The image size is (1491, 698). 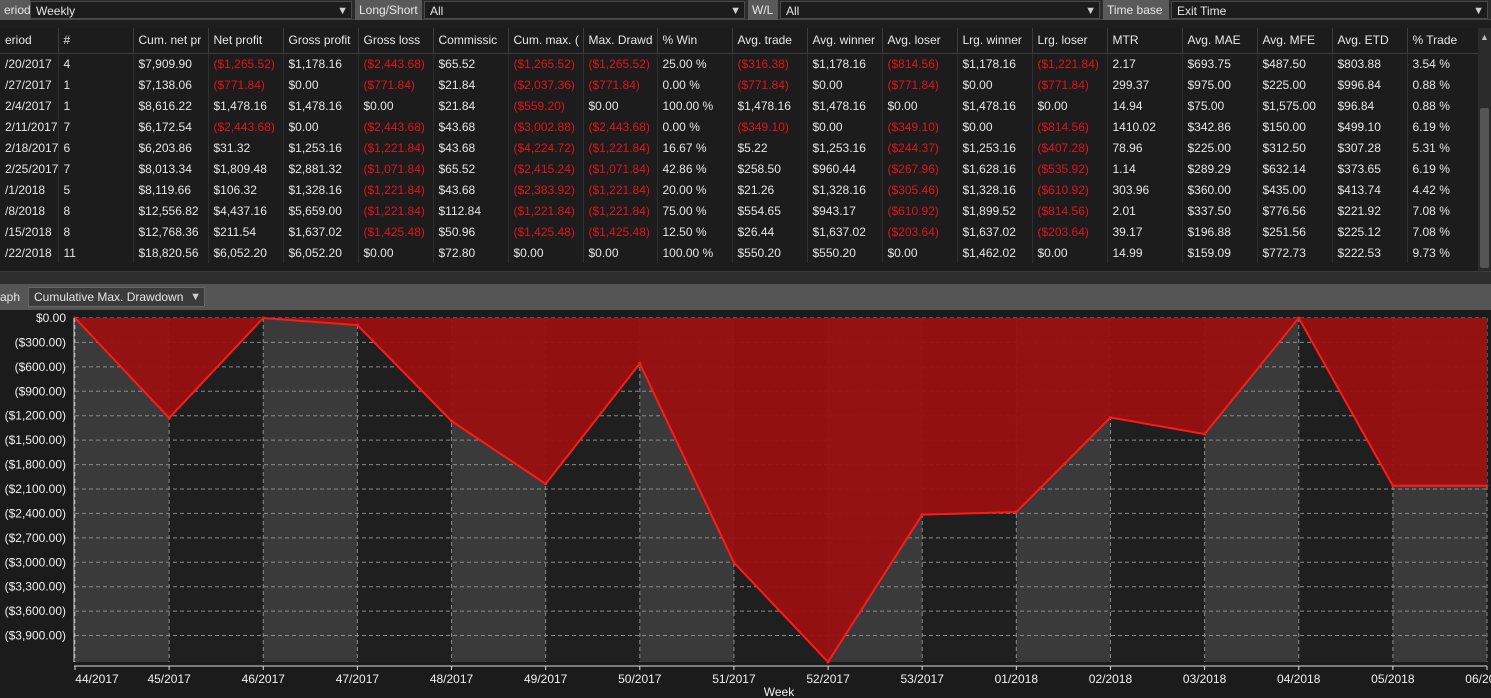 I want to click on chart-band, so click(x=310, y=490).